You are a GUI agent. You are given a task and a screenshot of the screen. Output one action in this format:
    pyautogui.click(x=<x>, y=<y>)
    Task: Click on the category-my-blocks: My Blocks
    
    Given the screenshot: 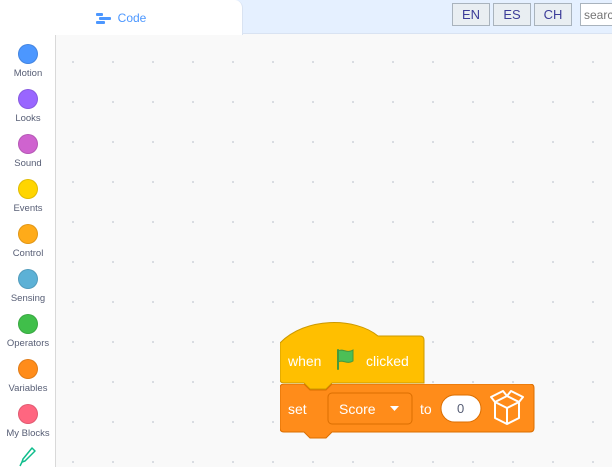 What is the action you would take?
    pyautogui.click(x=28, y=421)
    